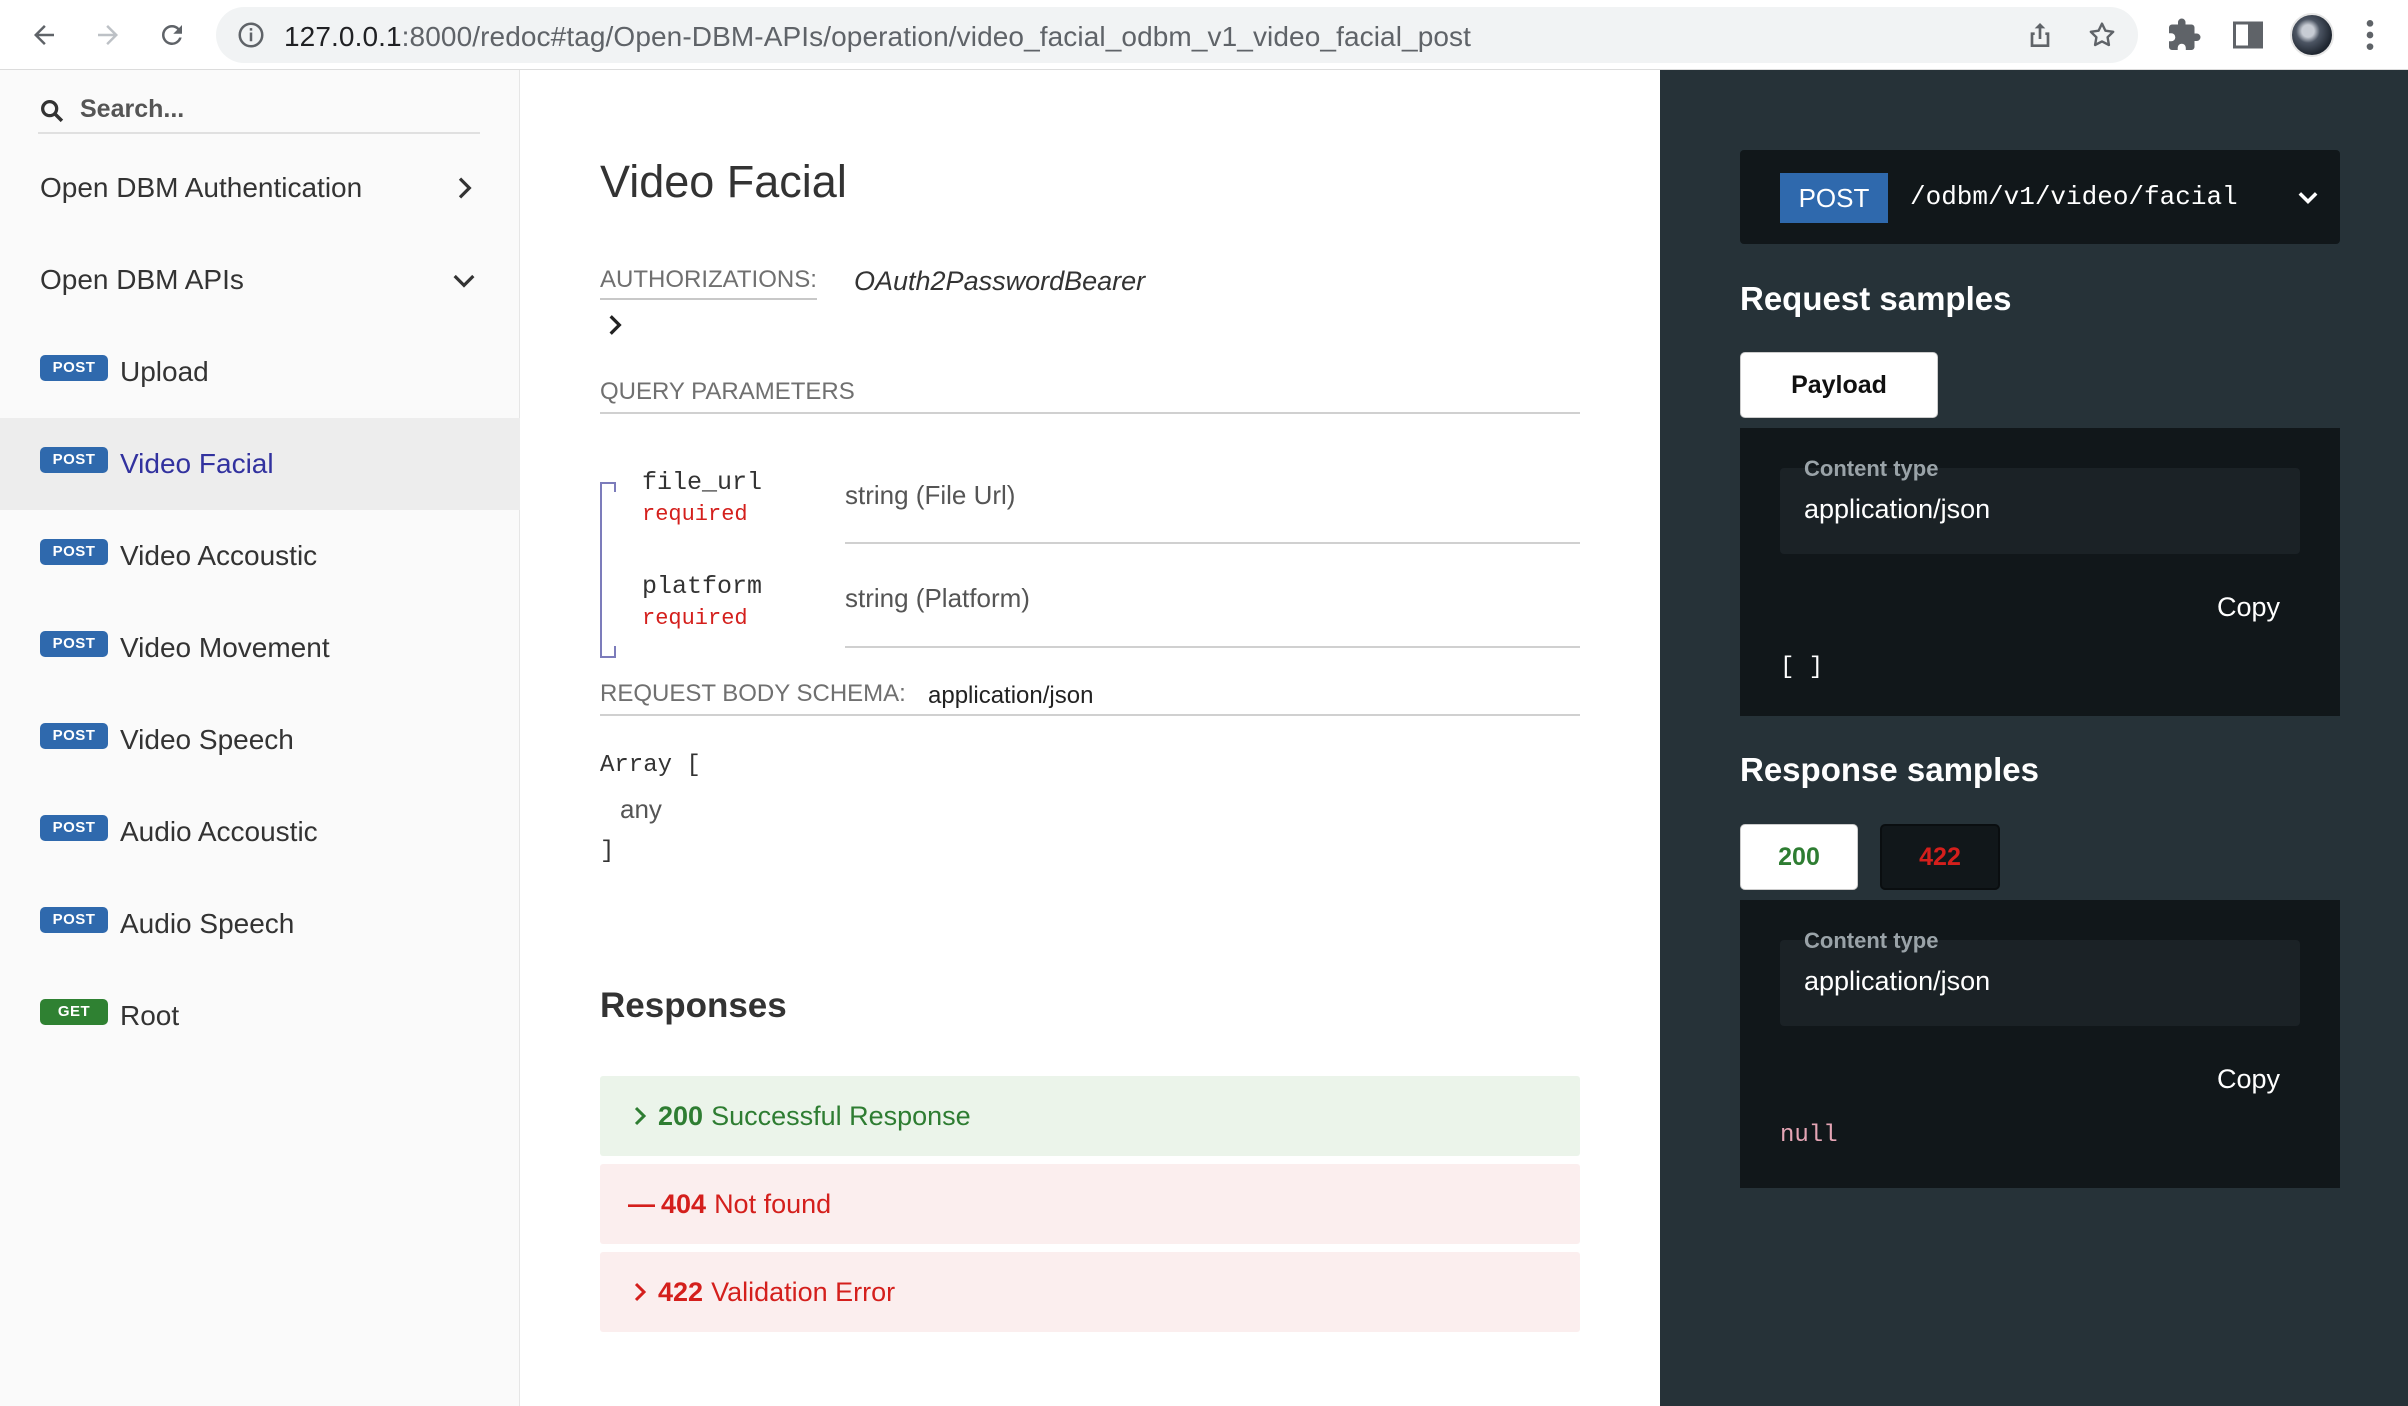 This screenshot has width=2408, height=1406. Describe the element at coordinates (607, 851) in the screenshot. I see `schema-array-close: ]` at that location.